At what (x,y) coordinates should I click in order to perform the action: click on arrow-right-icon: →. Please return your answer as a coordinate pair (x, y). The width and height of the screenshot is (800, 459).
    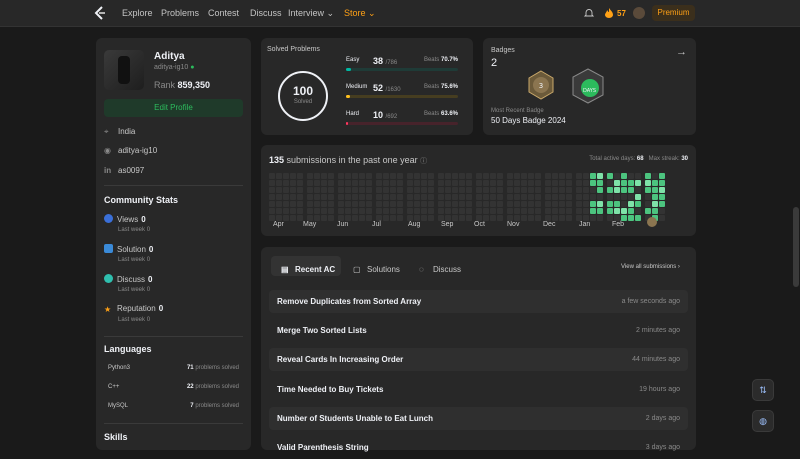
    Looking at the image, I should click on (681, 52).